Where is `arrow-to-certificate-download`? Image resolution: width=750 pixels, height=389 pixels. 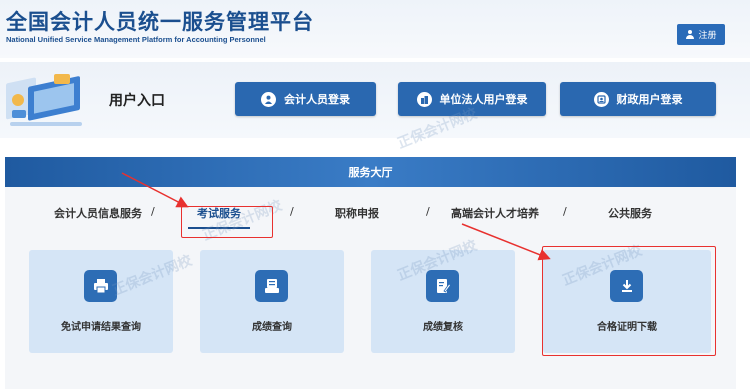 arrow-to-certificate-download is located at coordinates (506, 242).